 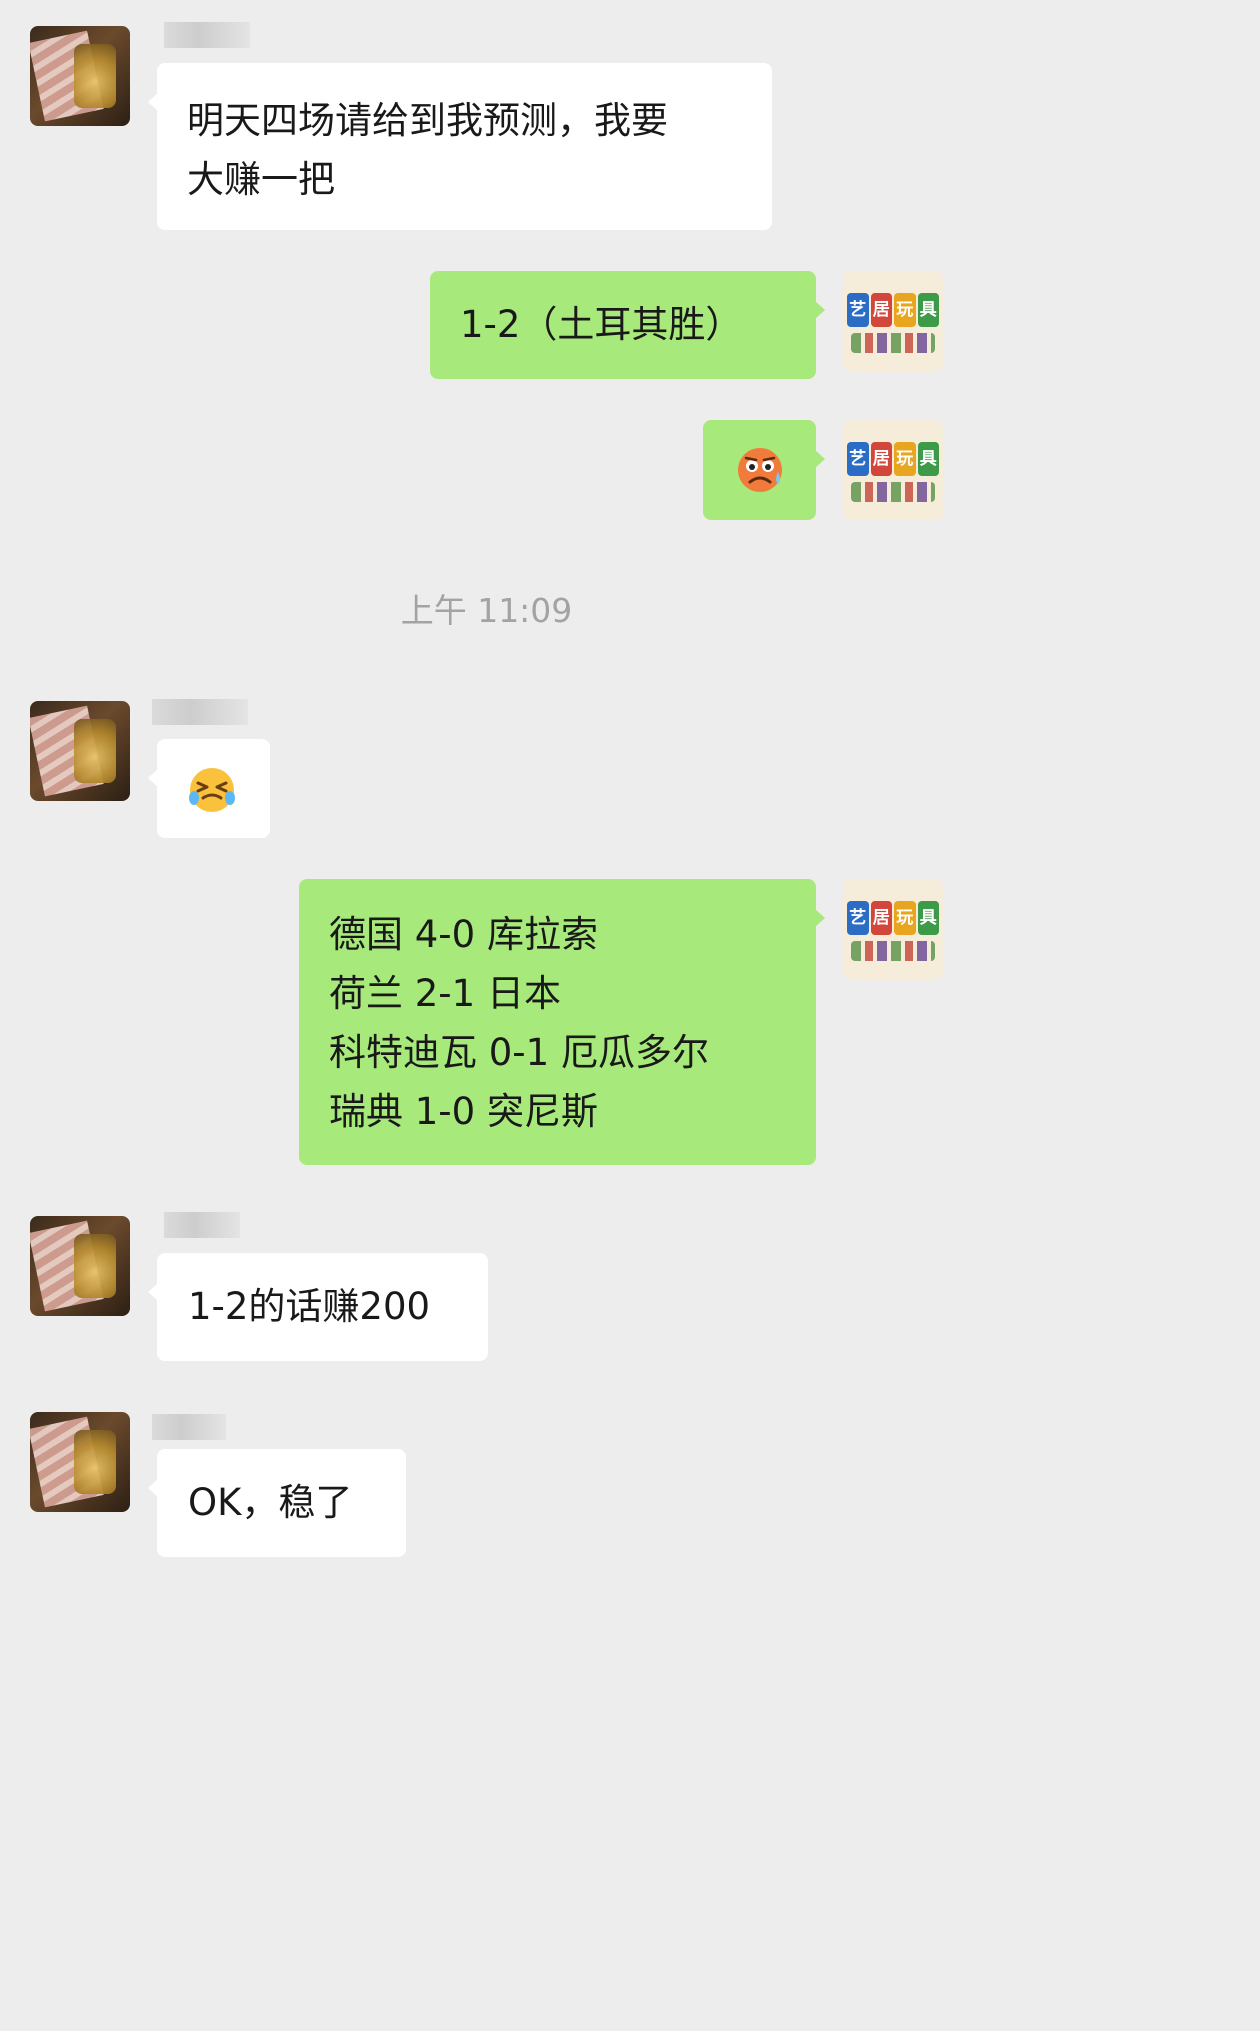 I want to click on message-6-line-1: 1-2的话赚200, so click(x=309, y=1306).